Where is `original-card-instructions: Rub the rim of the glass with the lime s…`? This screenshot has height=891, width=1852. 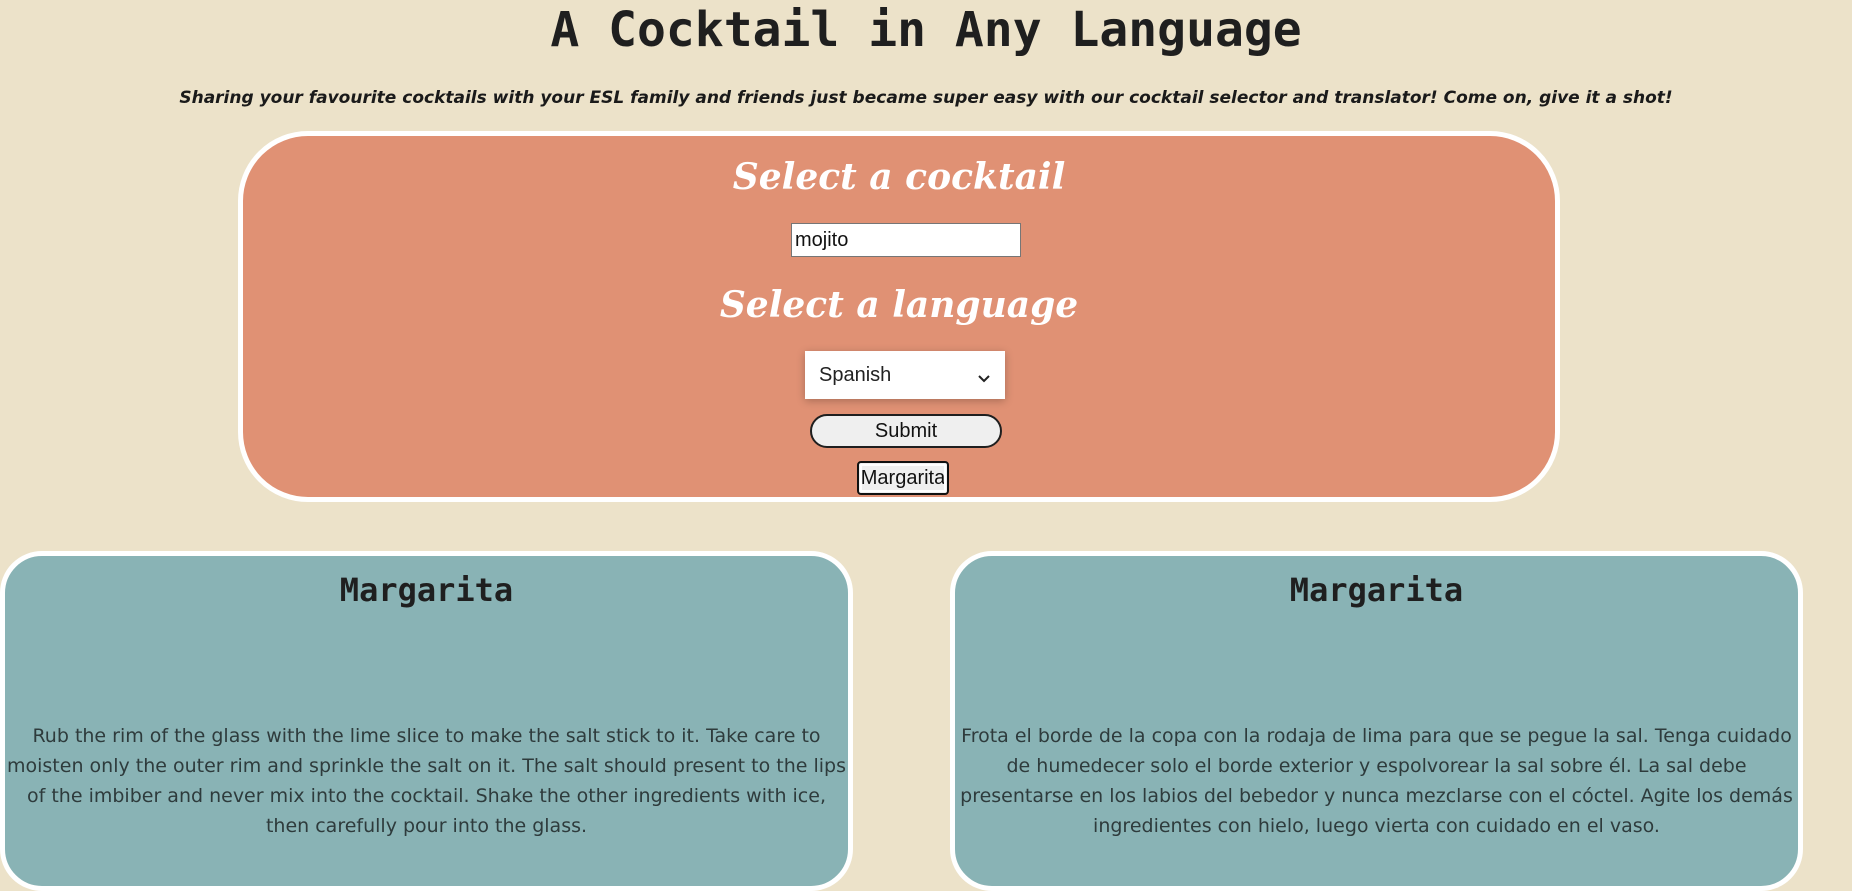
original-card-instructions: Rub the rim of the glass with the lime s… is located at coordinates (426, 781).